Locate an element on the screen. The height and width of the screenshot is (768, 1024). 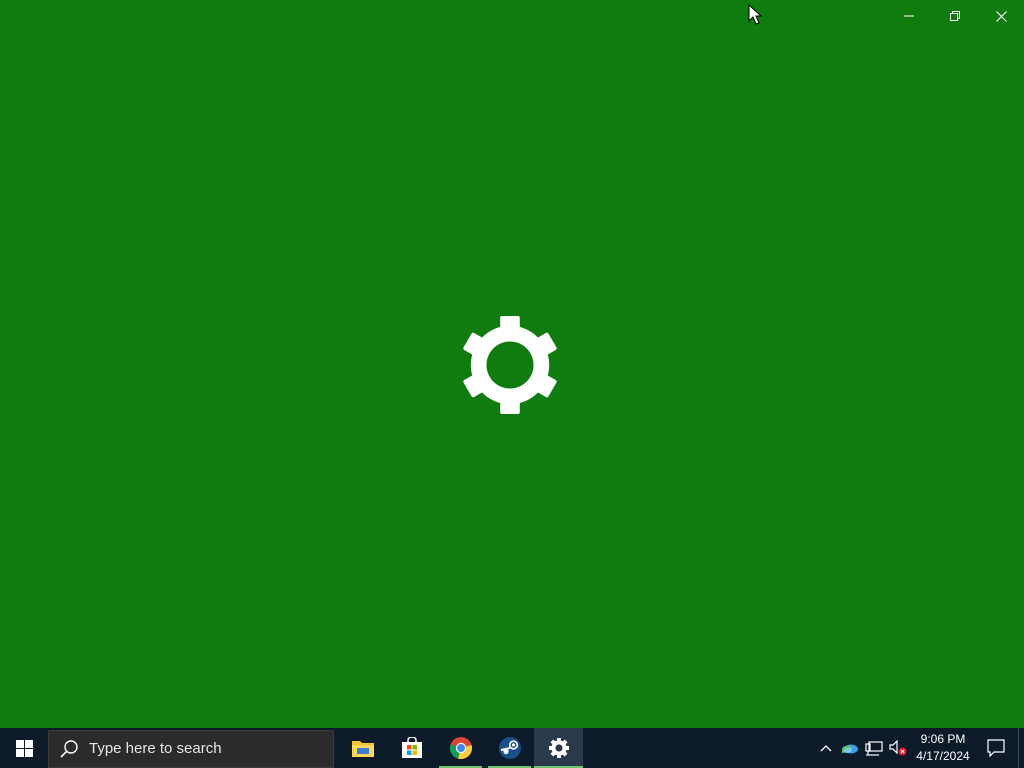
volume-muted-icon is located at coordinates (898, 748).